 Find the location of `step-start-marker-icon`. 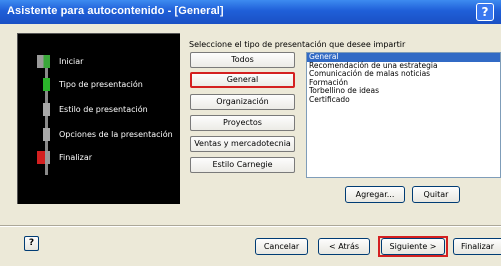

step-start-marker-icon is located at coordinates (43, 61).